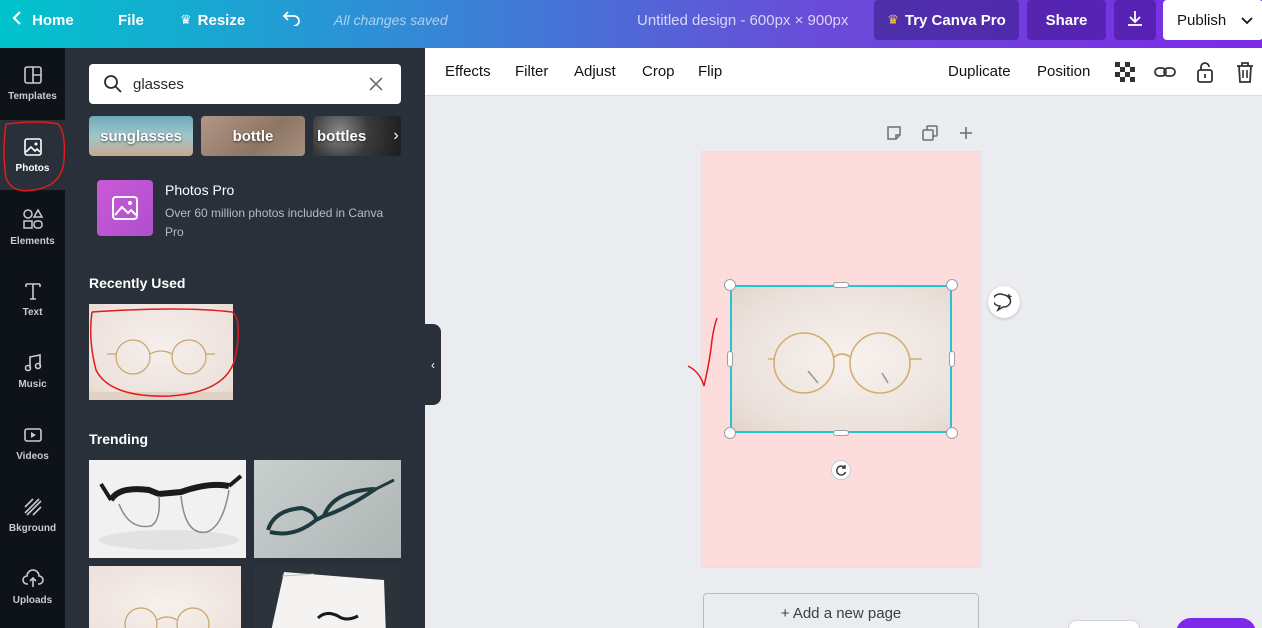 This screenshot has width=1262, height=628. Describe the element at coordinates (468, 71) in the screenshot. I see `effects-button: Effects` at that location.